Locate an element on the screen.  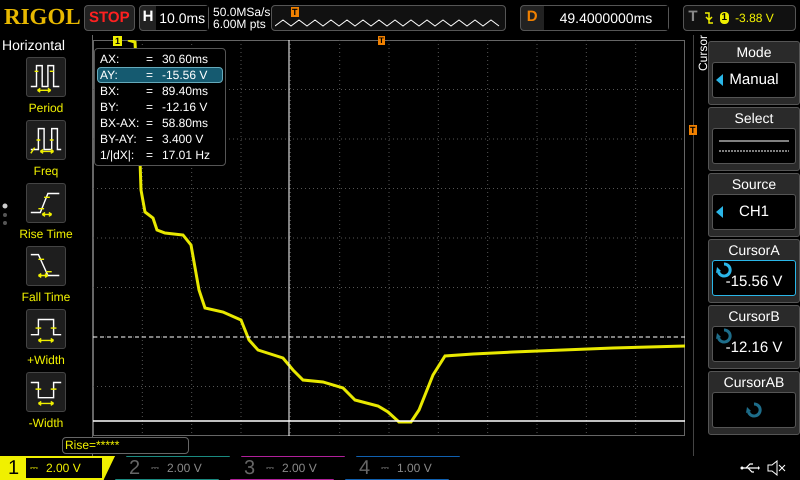
sample-rate: 50.0MSa/s is located at coordinates (240, 12).